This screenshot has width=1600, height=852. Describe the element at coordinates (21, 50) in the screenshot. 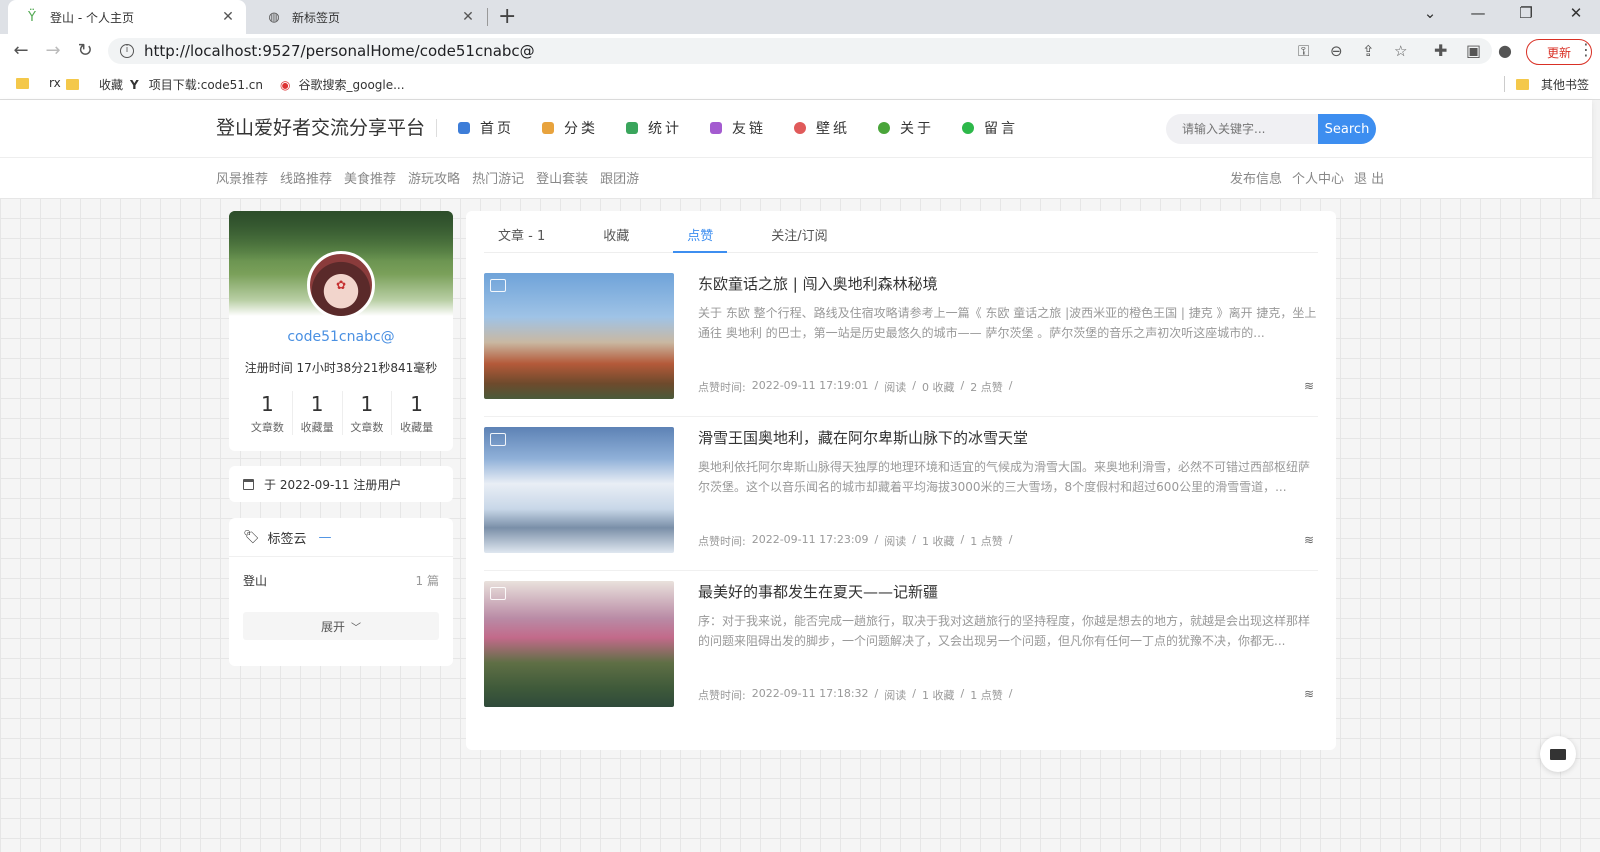

I see `back-icon: ←` at that location.